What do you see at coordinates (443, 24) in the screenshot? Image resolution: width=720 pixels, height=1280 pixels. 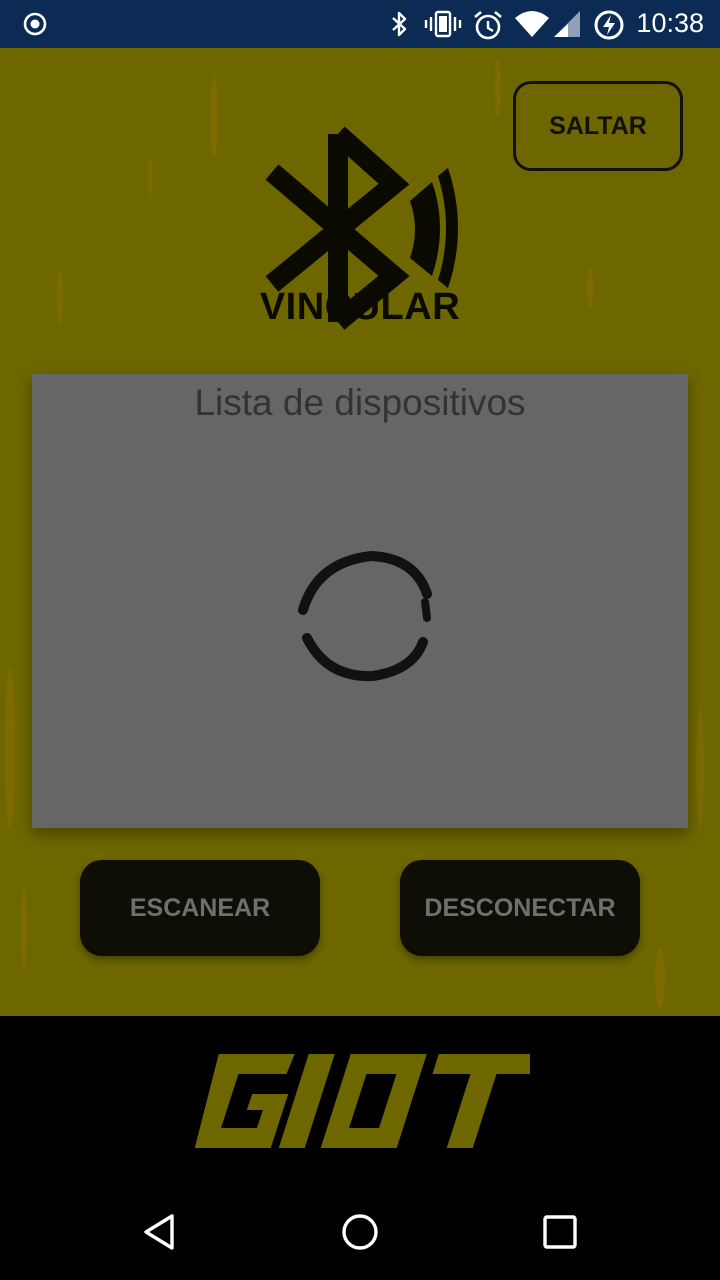 I see `vibrate-icon` at bounding box center [443, 24].